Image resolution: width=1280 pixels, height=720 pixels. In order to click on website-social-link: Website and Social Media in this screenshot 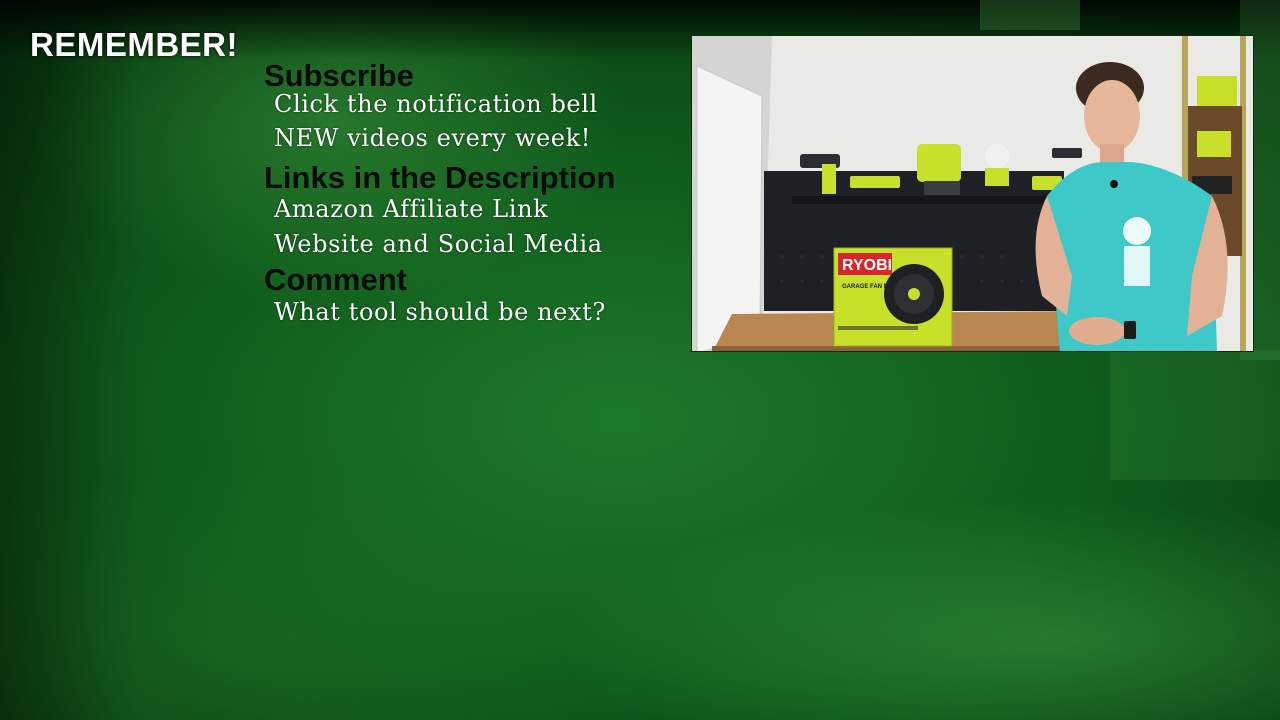, I will do `click(438, 244)`.